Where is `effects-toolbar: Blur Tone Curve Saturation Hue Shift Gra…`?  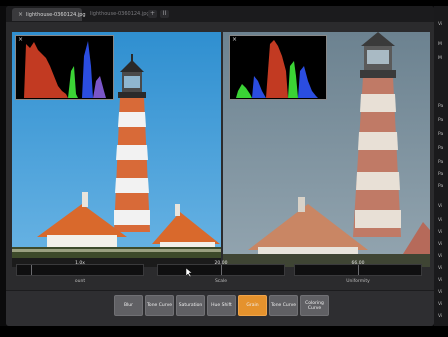 effects-toolbar: Blur Tone Curve Saturation Hue Shift Gra… is located at coordinates (220, 308).